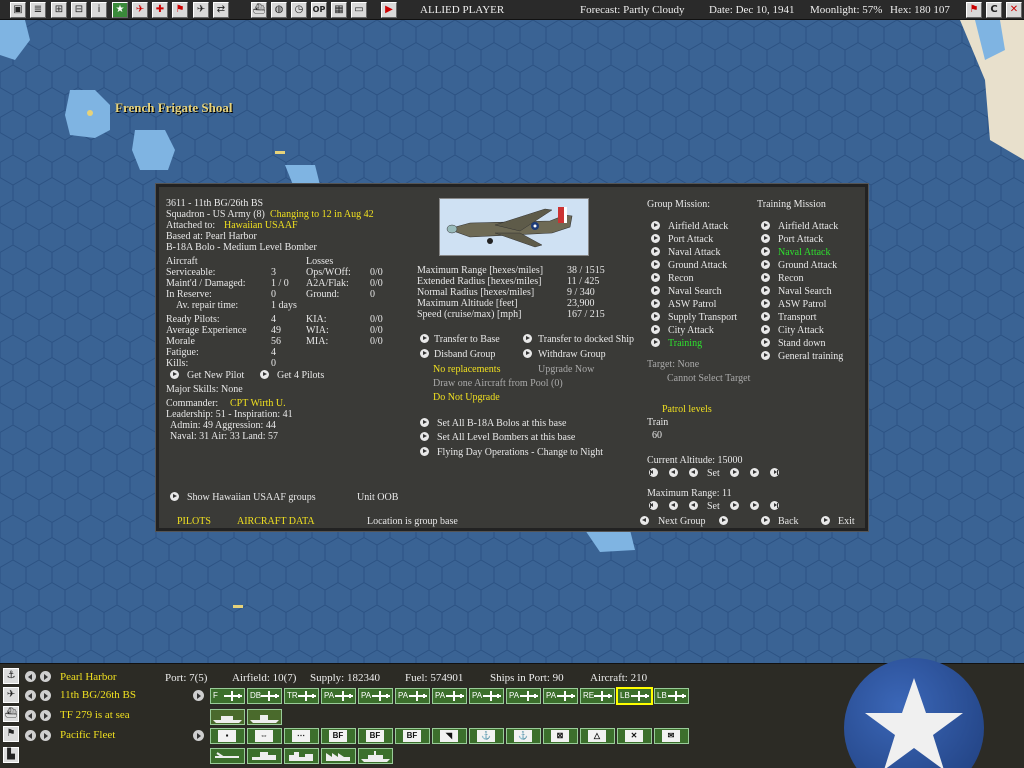  Describe the element at coordinates (634, 736) in the screenshot. I see `command-button: ✕` at that location.